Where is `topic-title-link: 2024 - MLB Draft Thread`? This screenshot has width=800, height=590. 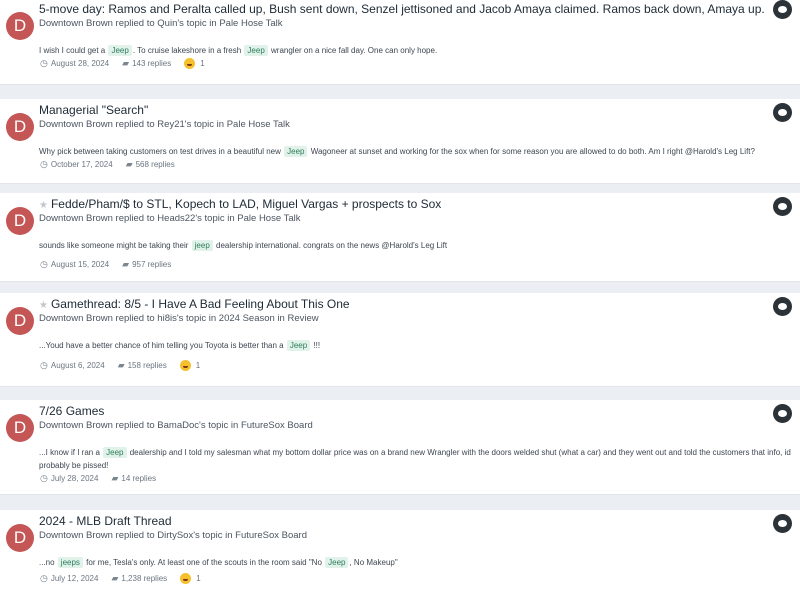
topic-title-link: 2024 - MLB Draft Thread is located at coordinates (105, 521).